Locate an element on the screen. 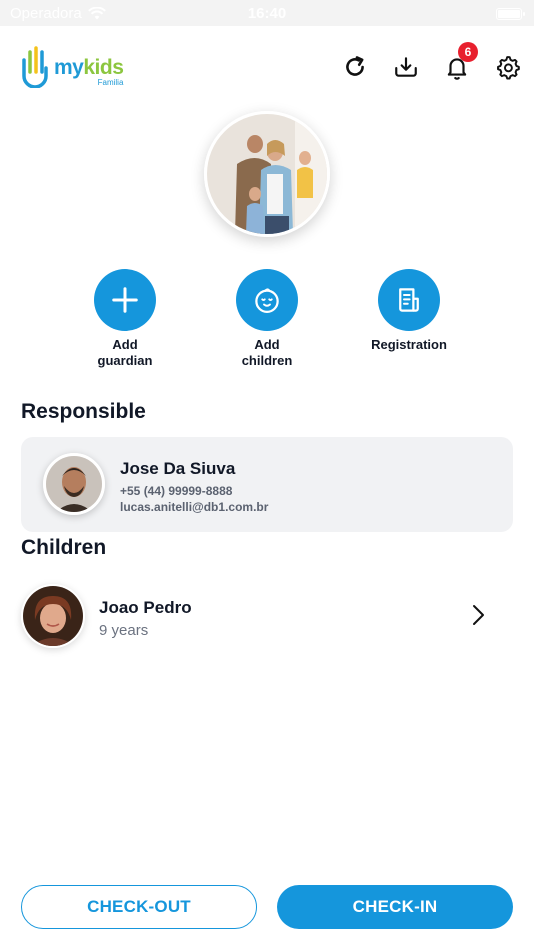  family-photo-image is located at coordinates (267, 174).